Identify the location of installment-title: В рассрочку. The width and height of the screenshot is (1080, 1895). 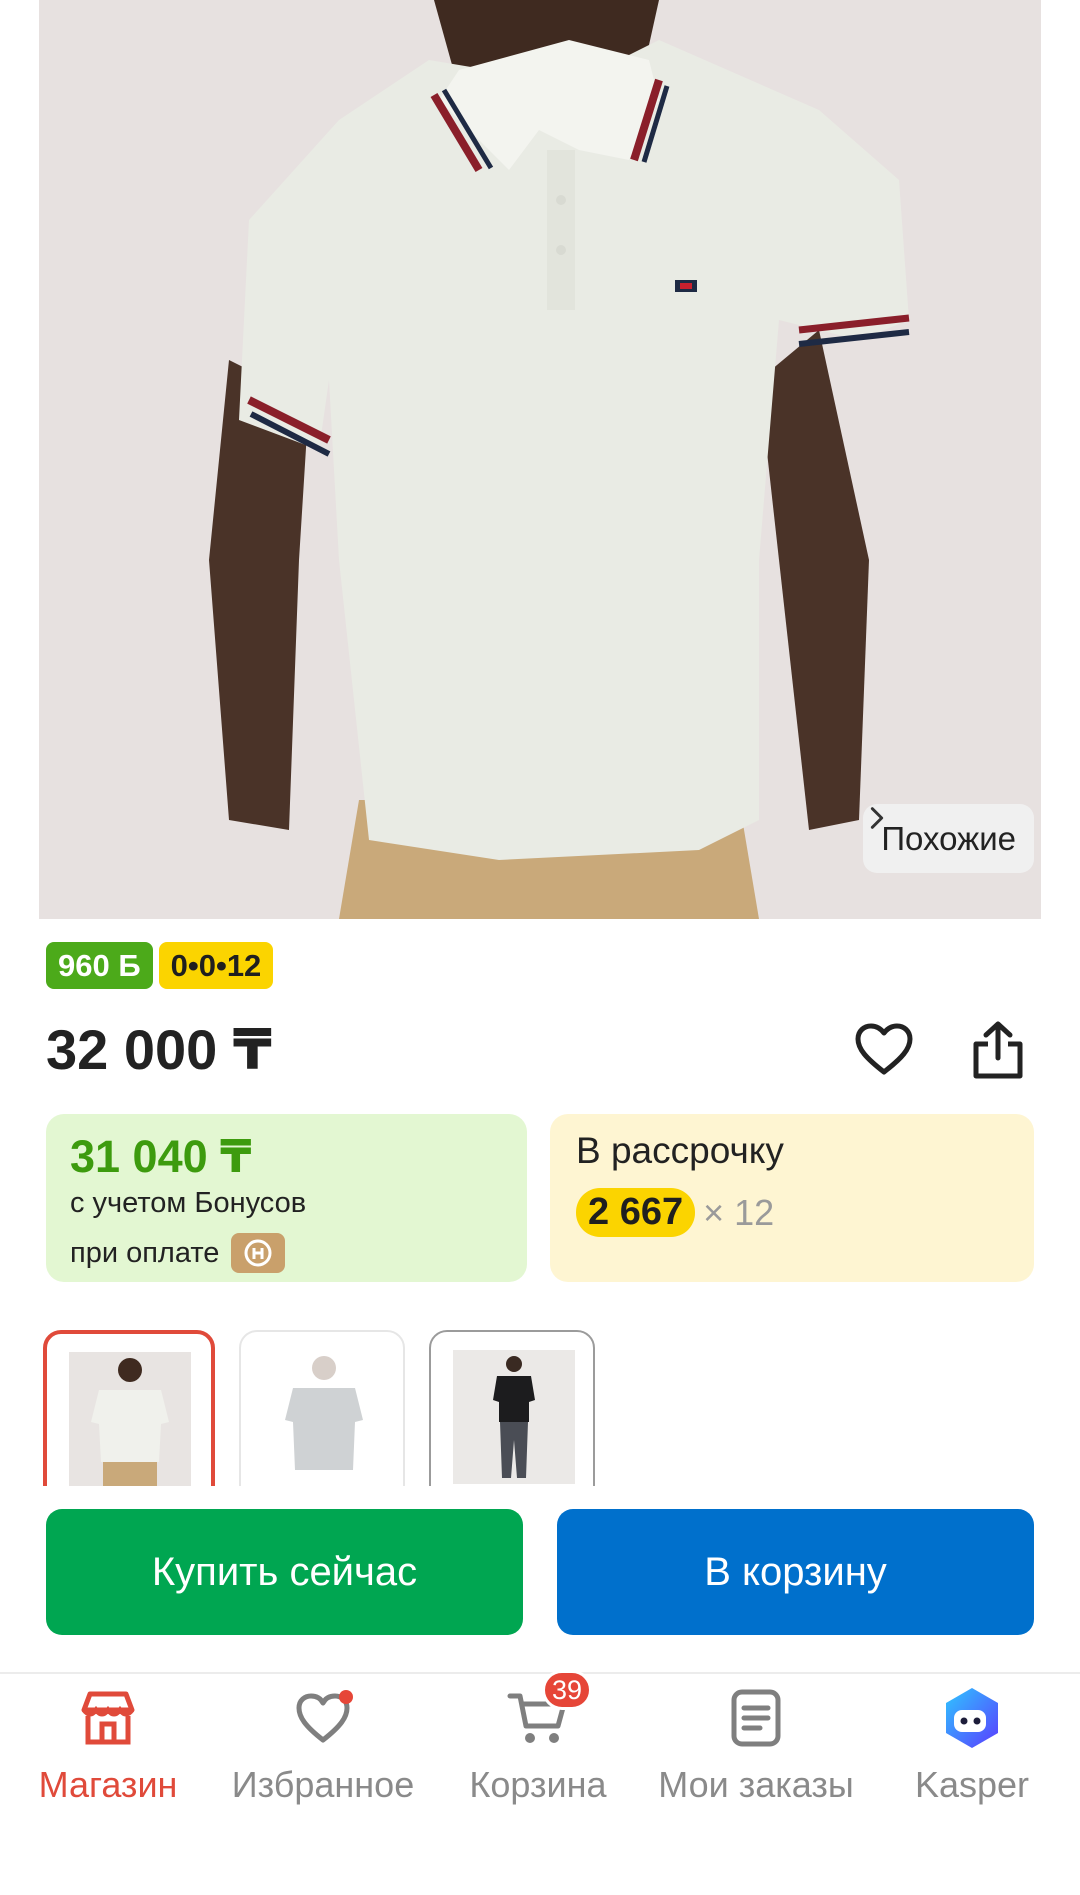
(680, 1150).